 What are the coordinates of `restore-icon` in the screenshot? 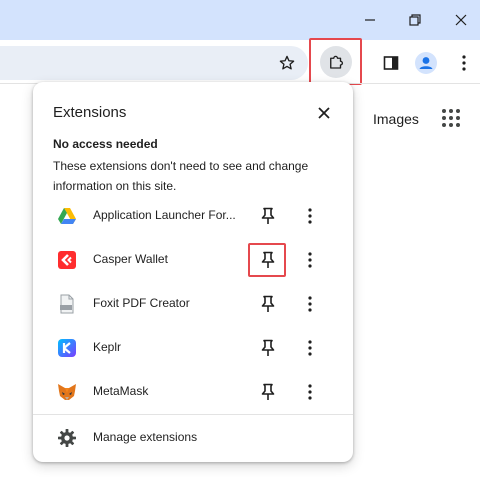 It's located at (415, 20).